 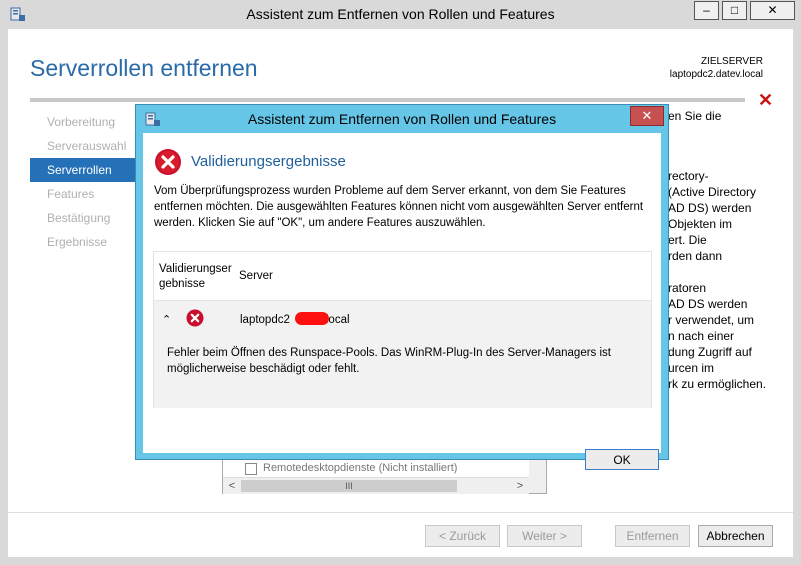 What do you see at coordinates (708, 304) in the screenshot?
I see `description-line: AD DS werden` at bounding box center [708, 304].